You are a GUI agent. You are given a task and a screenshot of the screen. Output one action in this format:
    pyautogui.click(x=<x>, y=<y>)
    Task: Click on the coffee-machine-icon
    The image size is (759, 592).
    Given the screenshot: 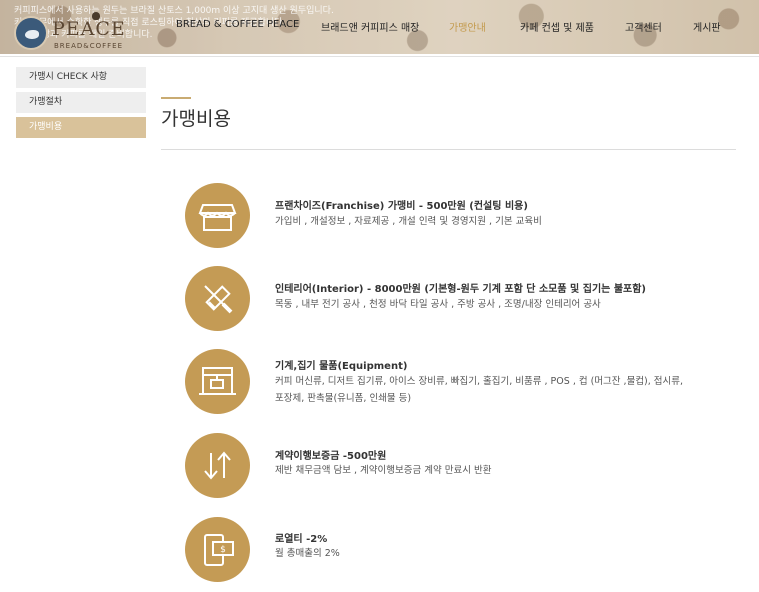 What is the action you would take?
    pyautogui.click(x=217, y=381)
    